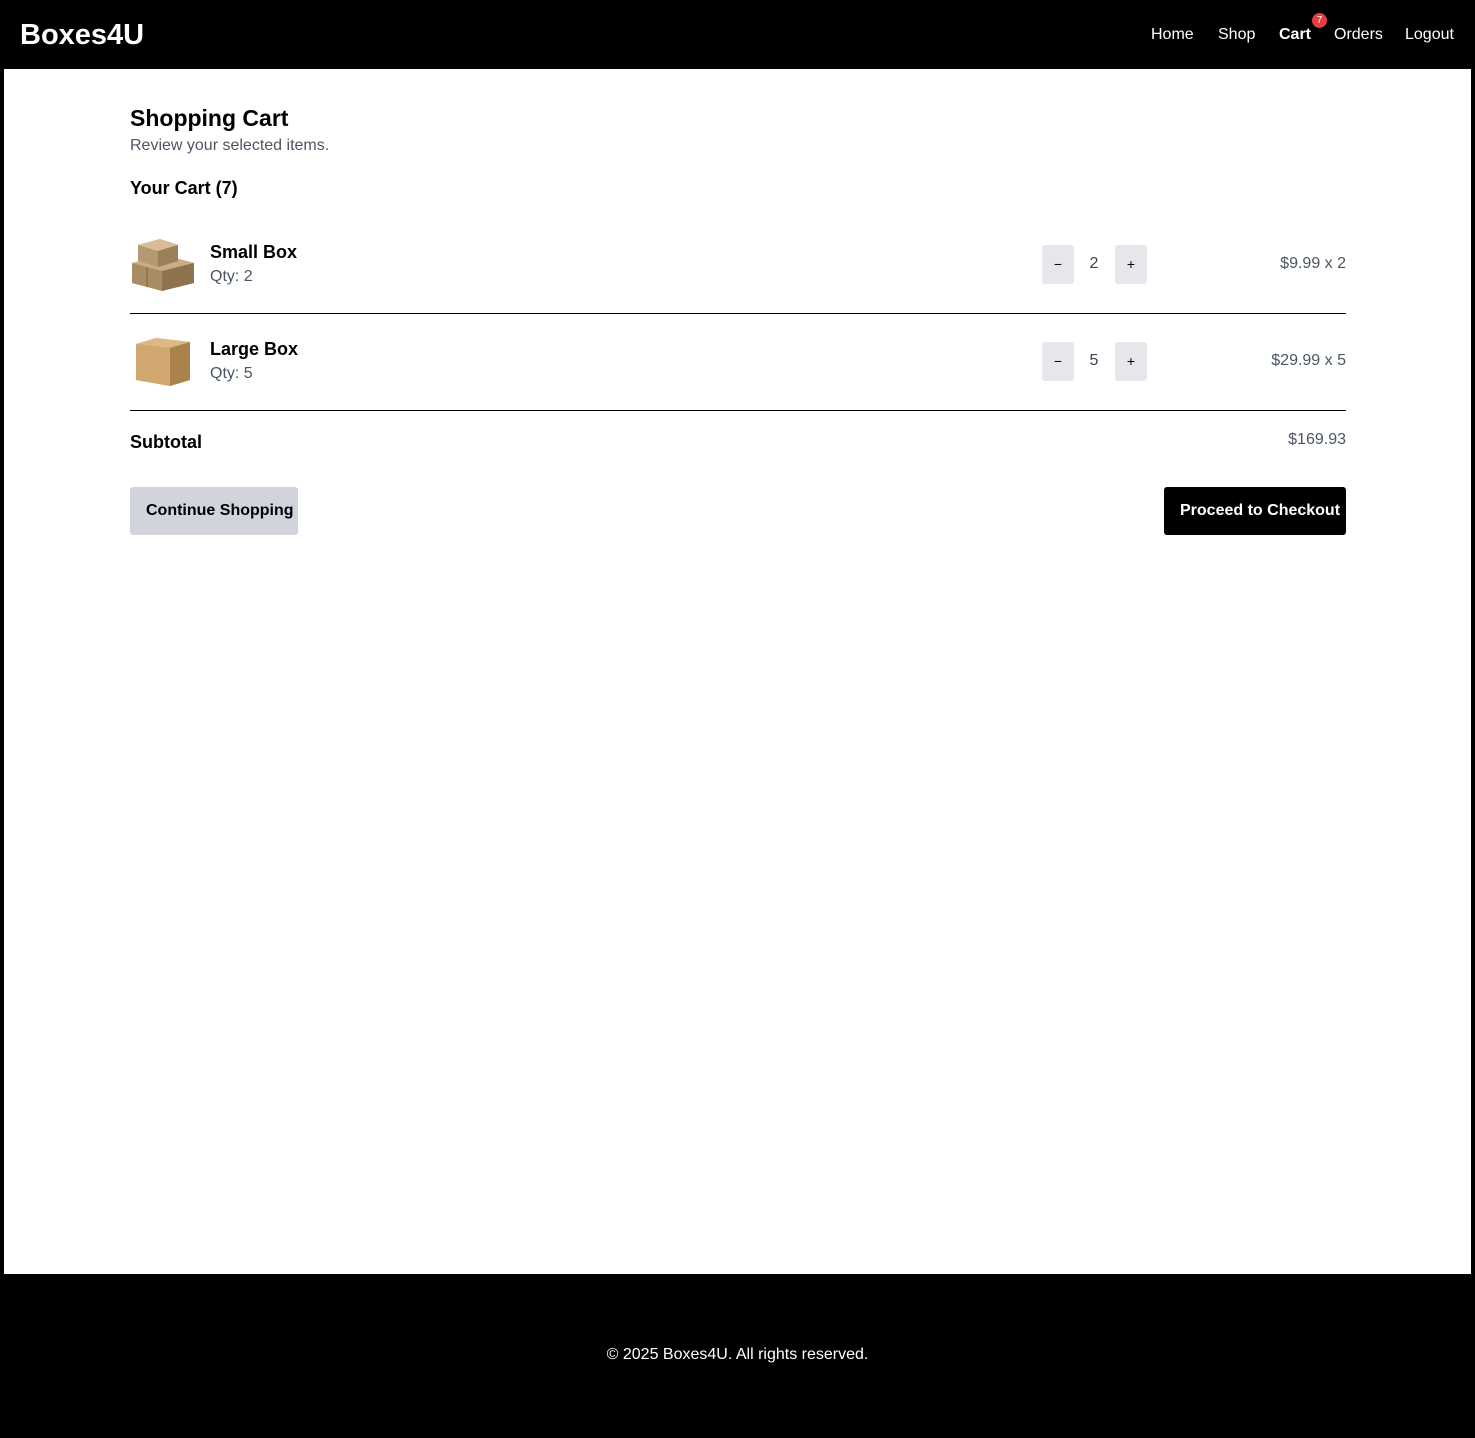  I want to click on item-name: Large Box, so click(254, 349).